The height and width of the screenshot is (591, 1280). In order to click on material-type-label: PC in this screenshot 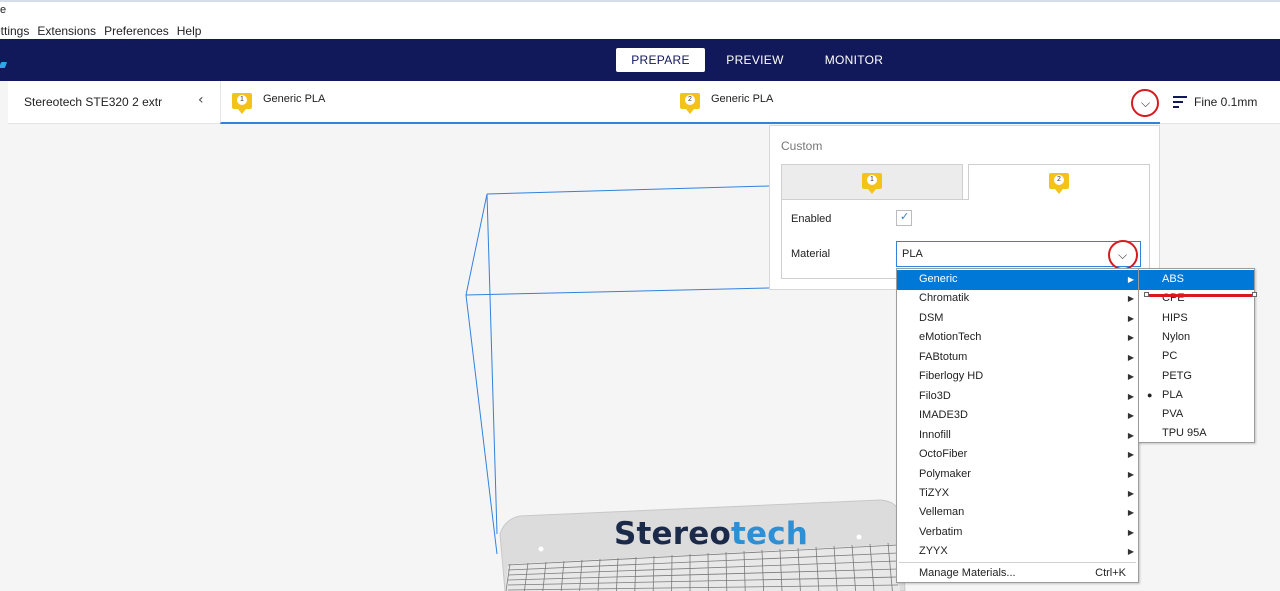, I will do `click(1170, 356)`.